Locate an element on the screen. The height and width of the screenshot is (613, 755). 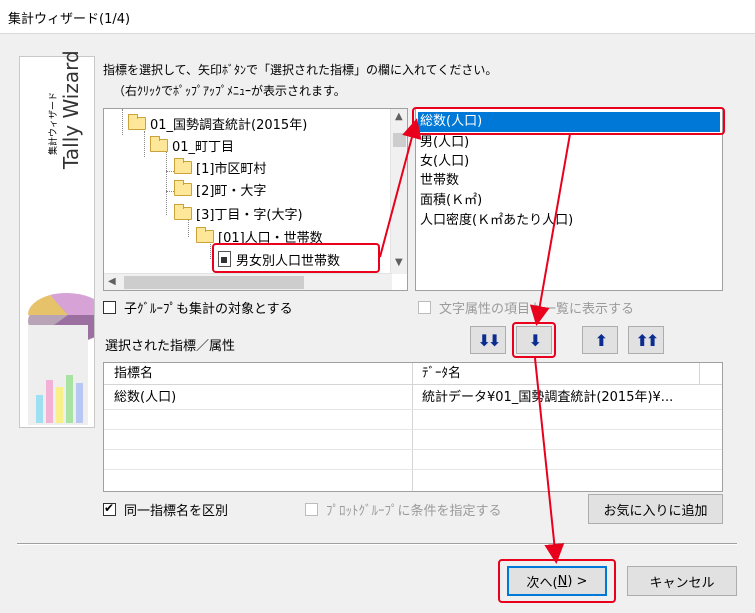
arrow-add-to-next is located at coordinates (549, 460).